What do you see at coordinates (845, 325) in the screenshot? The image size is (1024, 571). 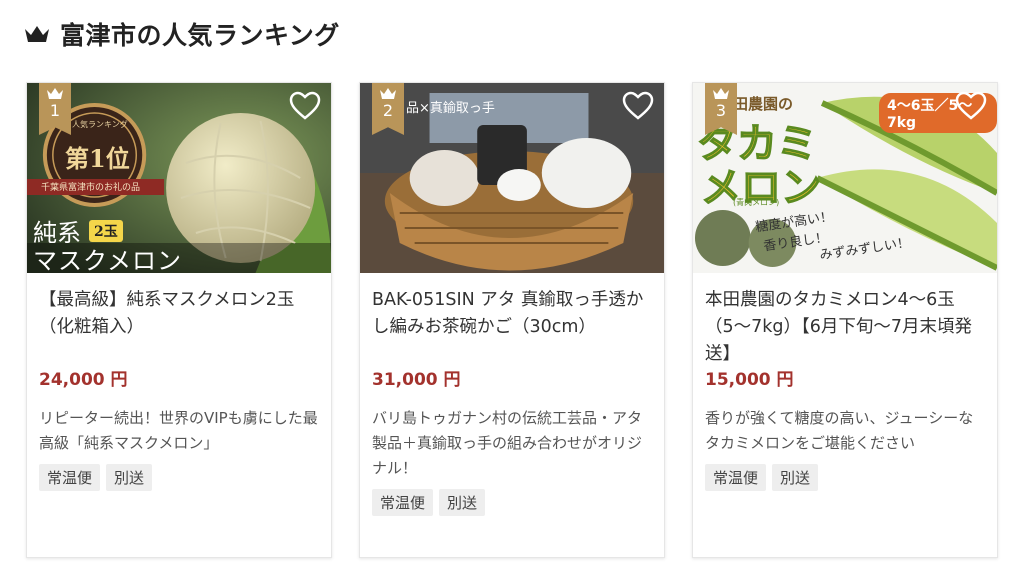 I see `product-name: 本田農園のタカミメロン4〜6玉（5〜7kg）【6月下旬〜7月末頃発送】` at bounding box center [845, 325].